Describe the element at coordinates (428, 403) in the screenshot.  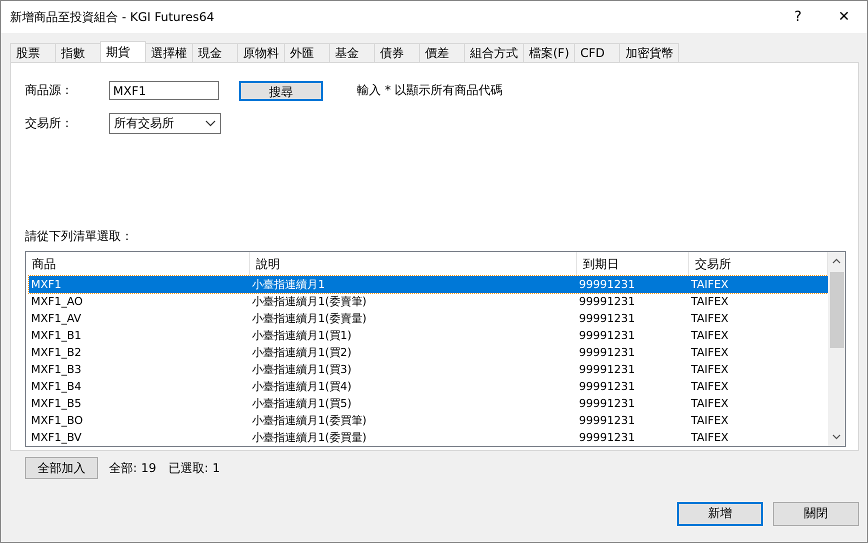
I see `table-row: MXF1_B5 小臺指連續月1(買5) 99991231 TAIFEX` at that location.